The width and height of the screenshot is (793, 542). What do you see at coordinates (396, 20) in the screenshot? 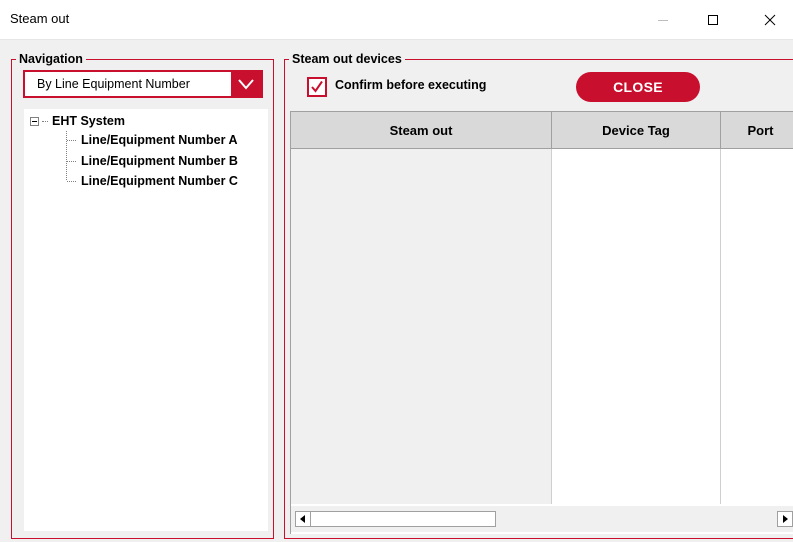
I see `title-bar: Steam out` at bounding box center [396, 20].